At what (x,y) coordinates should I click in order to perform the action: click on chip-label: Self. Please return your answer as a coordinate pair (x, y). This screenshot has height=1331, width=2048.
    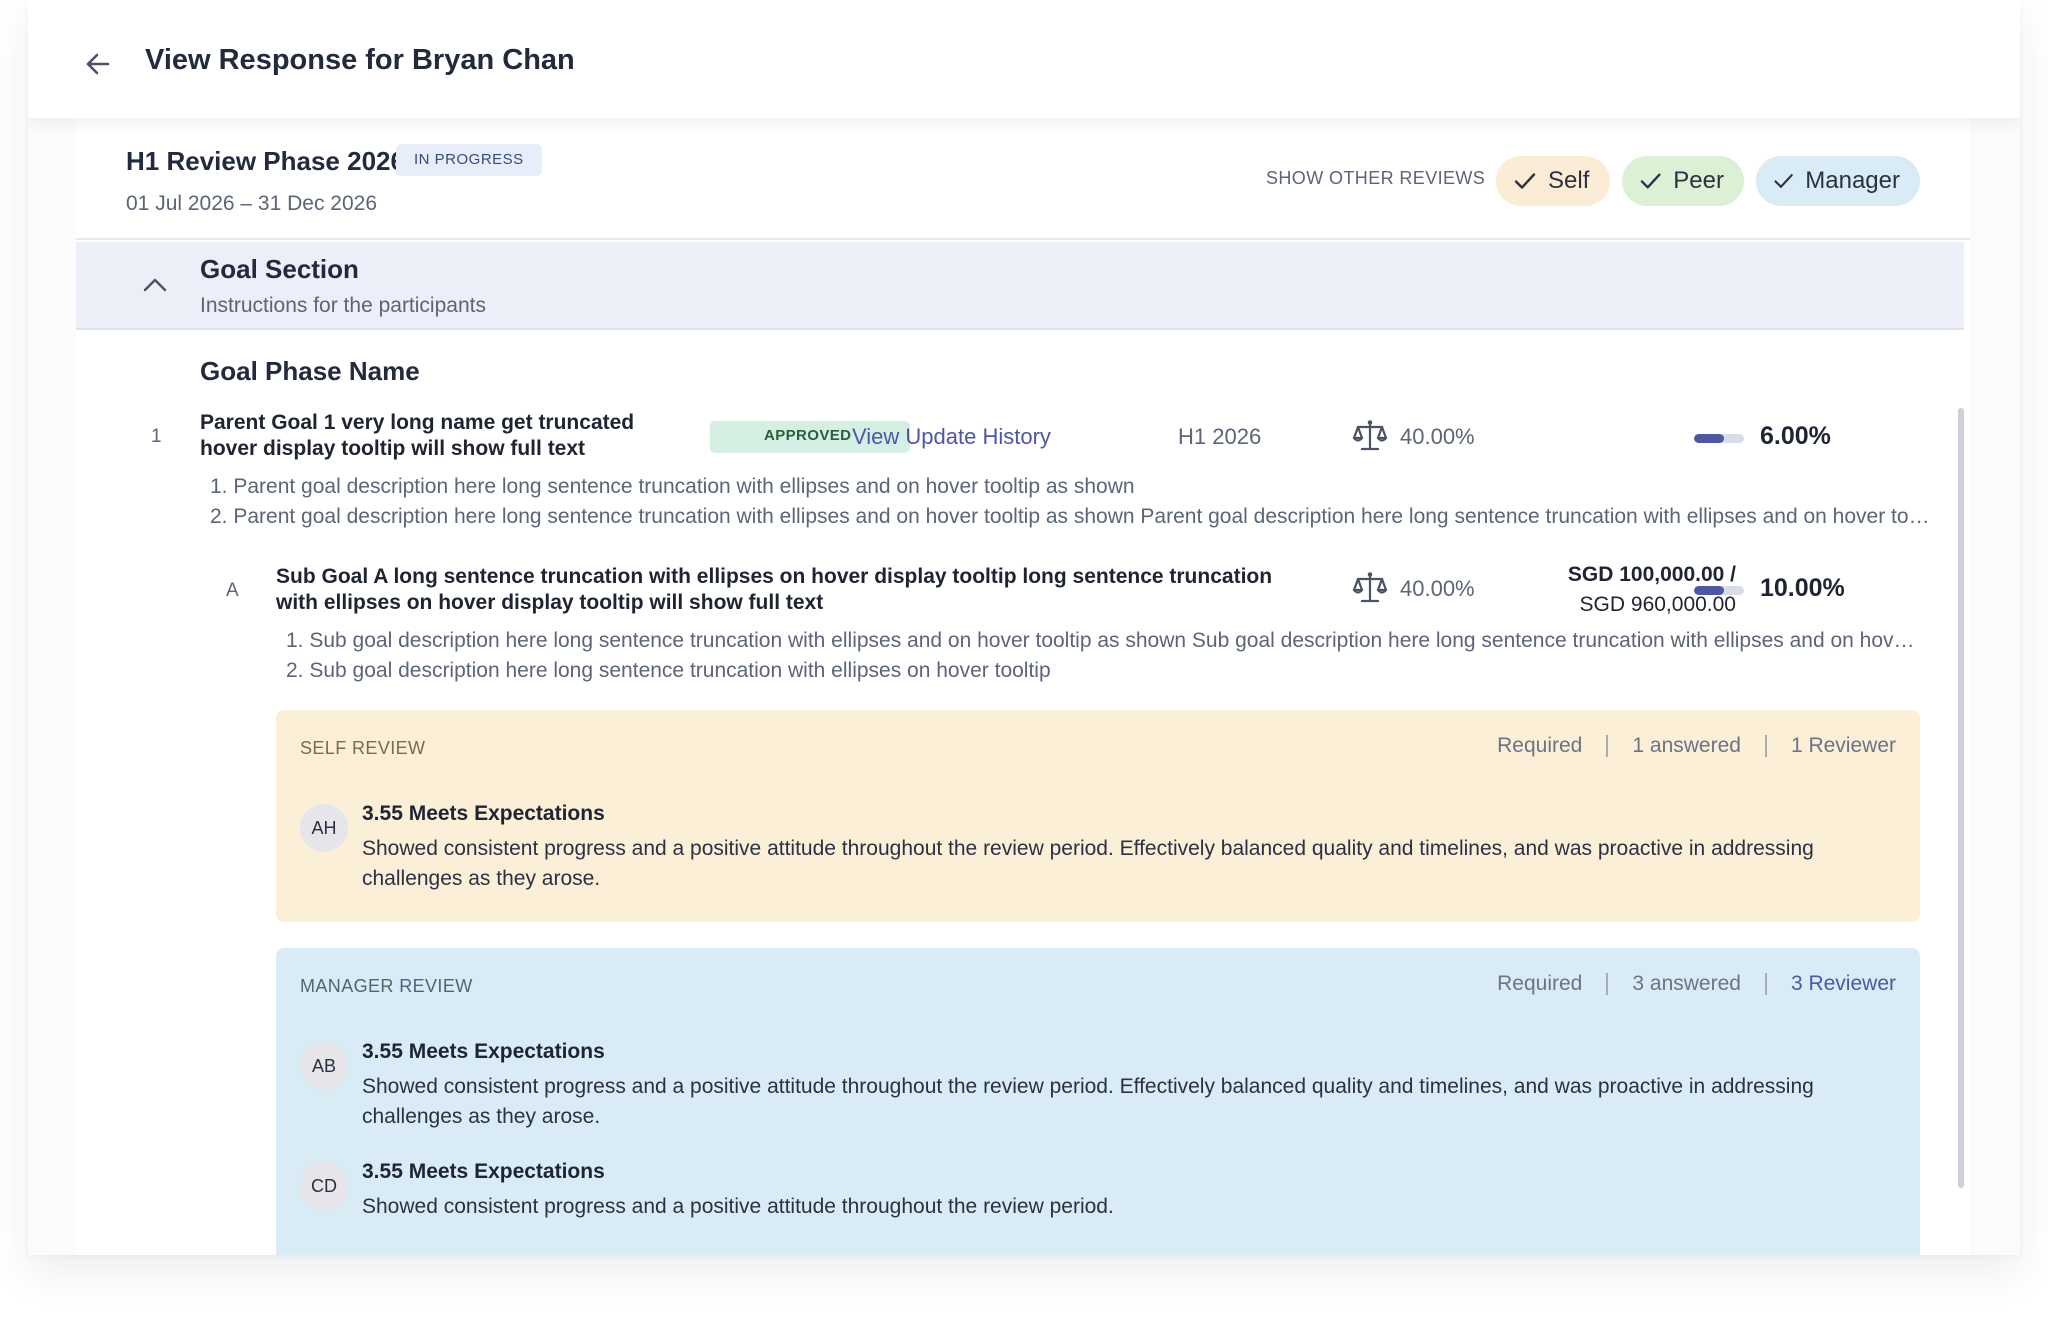
    Looking at the image, I should click on (1569, 180).